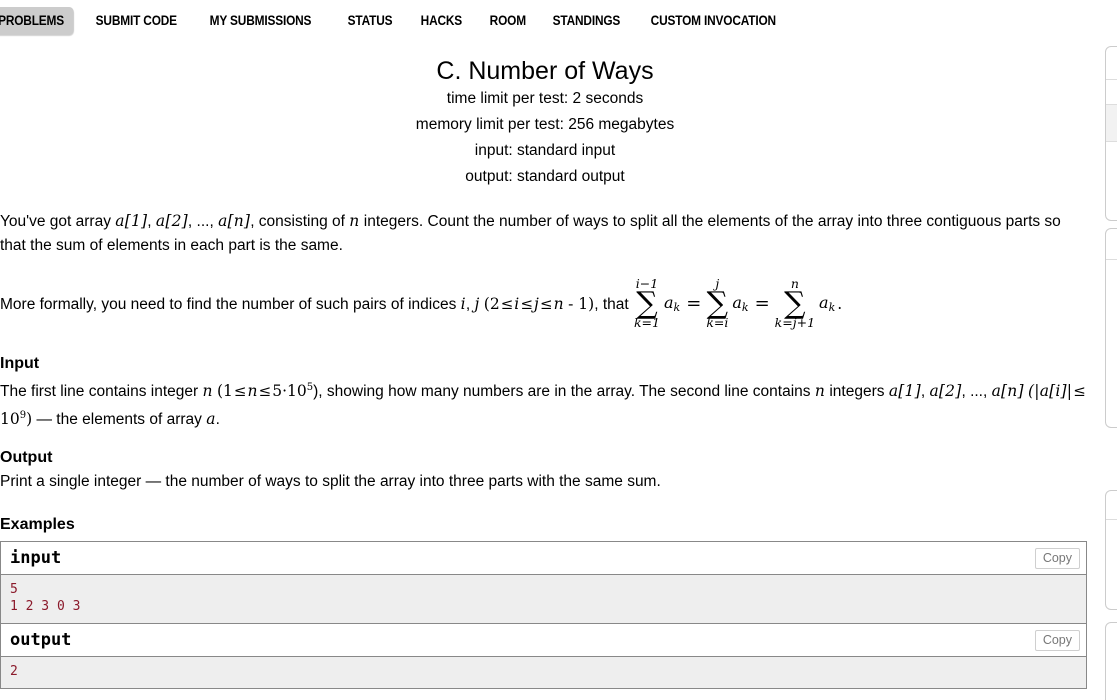  I want to click on input-c1: ,, so click(923, 392).